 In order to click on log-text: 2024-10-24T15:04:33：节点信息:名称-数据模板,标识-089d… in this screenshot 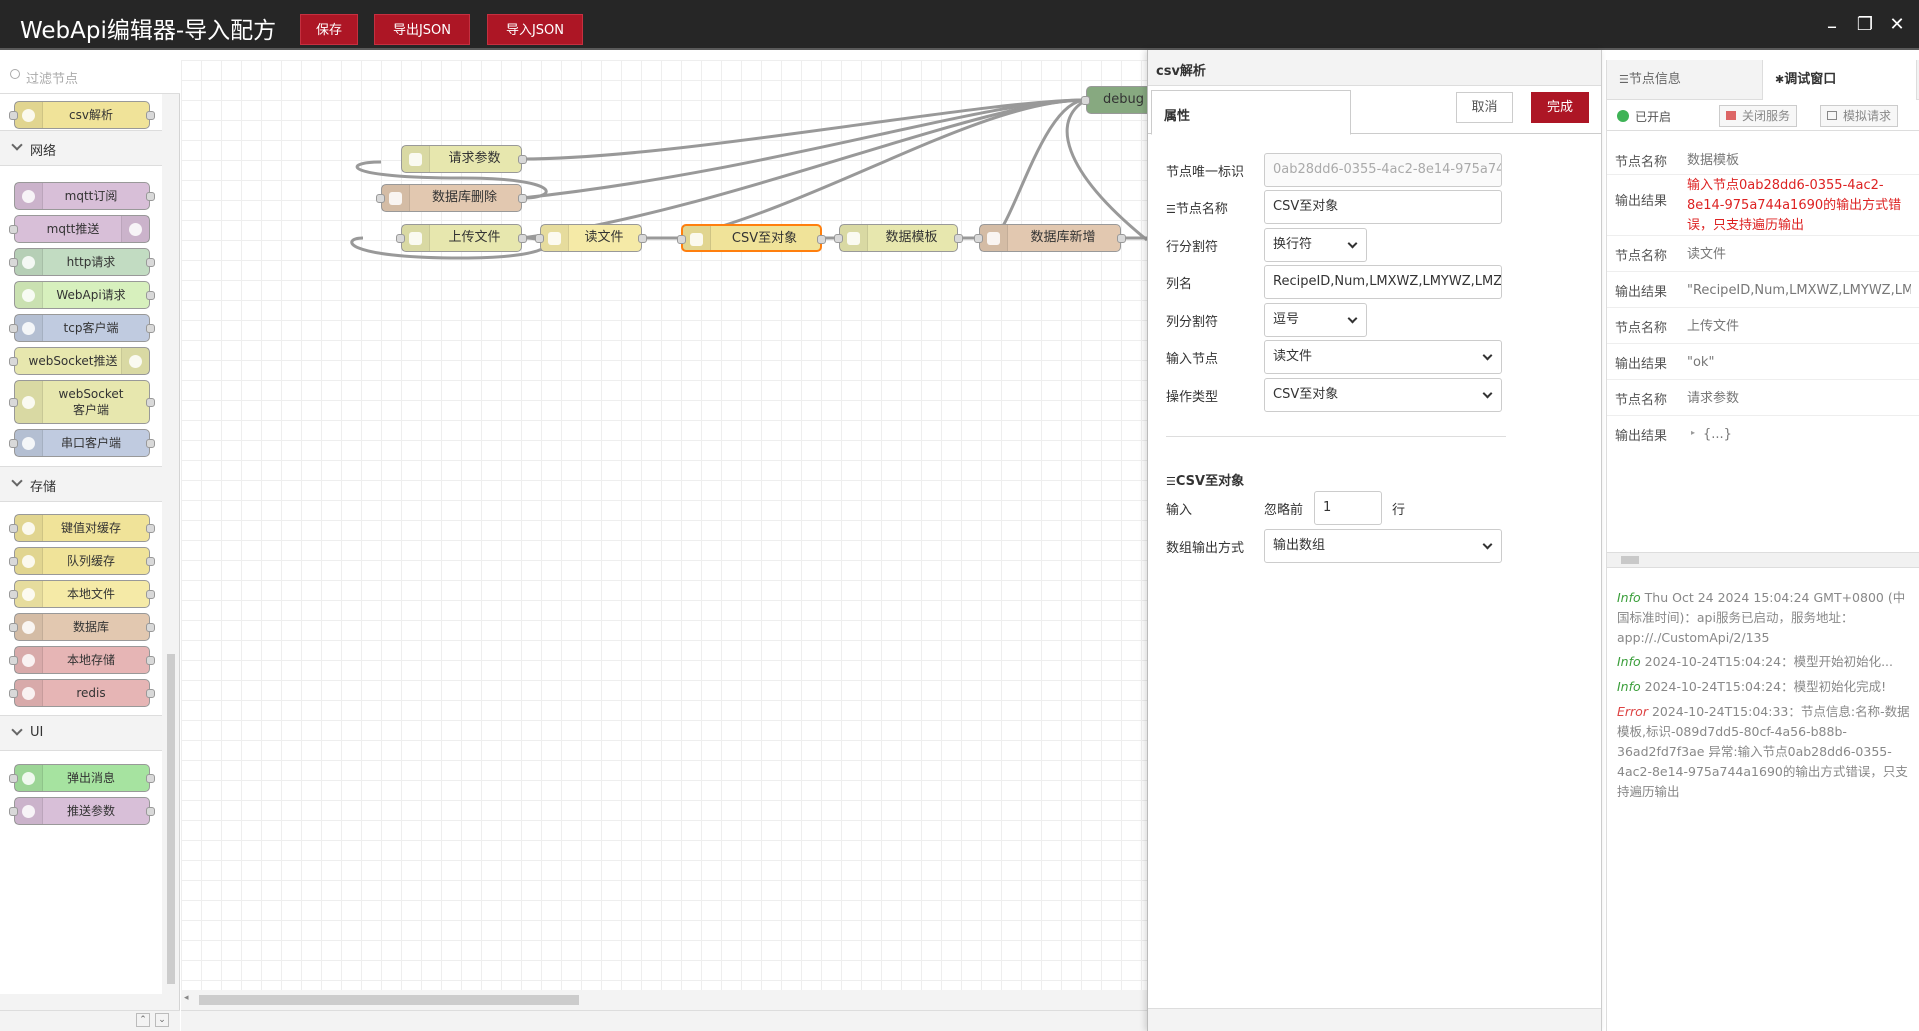, I will do `click(1763, 751)`.